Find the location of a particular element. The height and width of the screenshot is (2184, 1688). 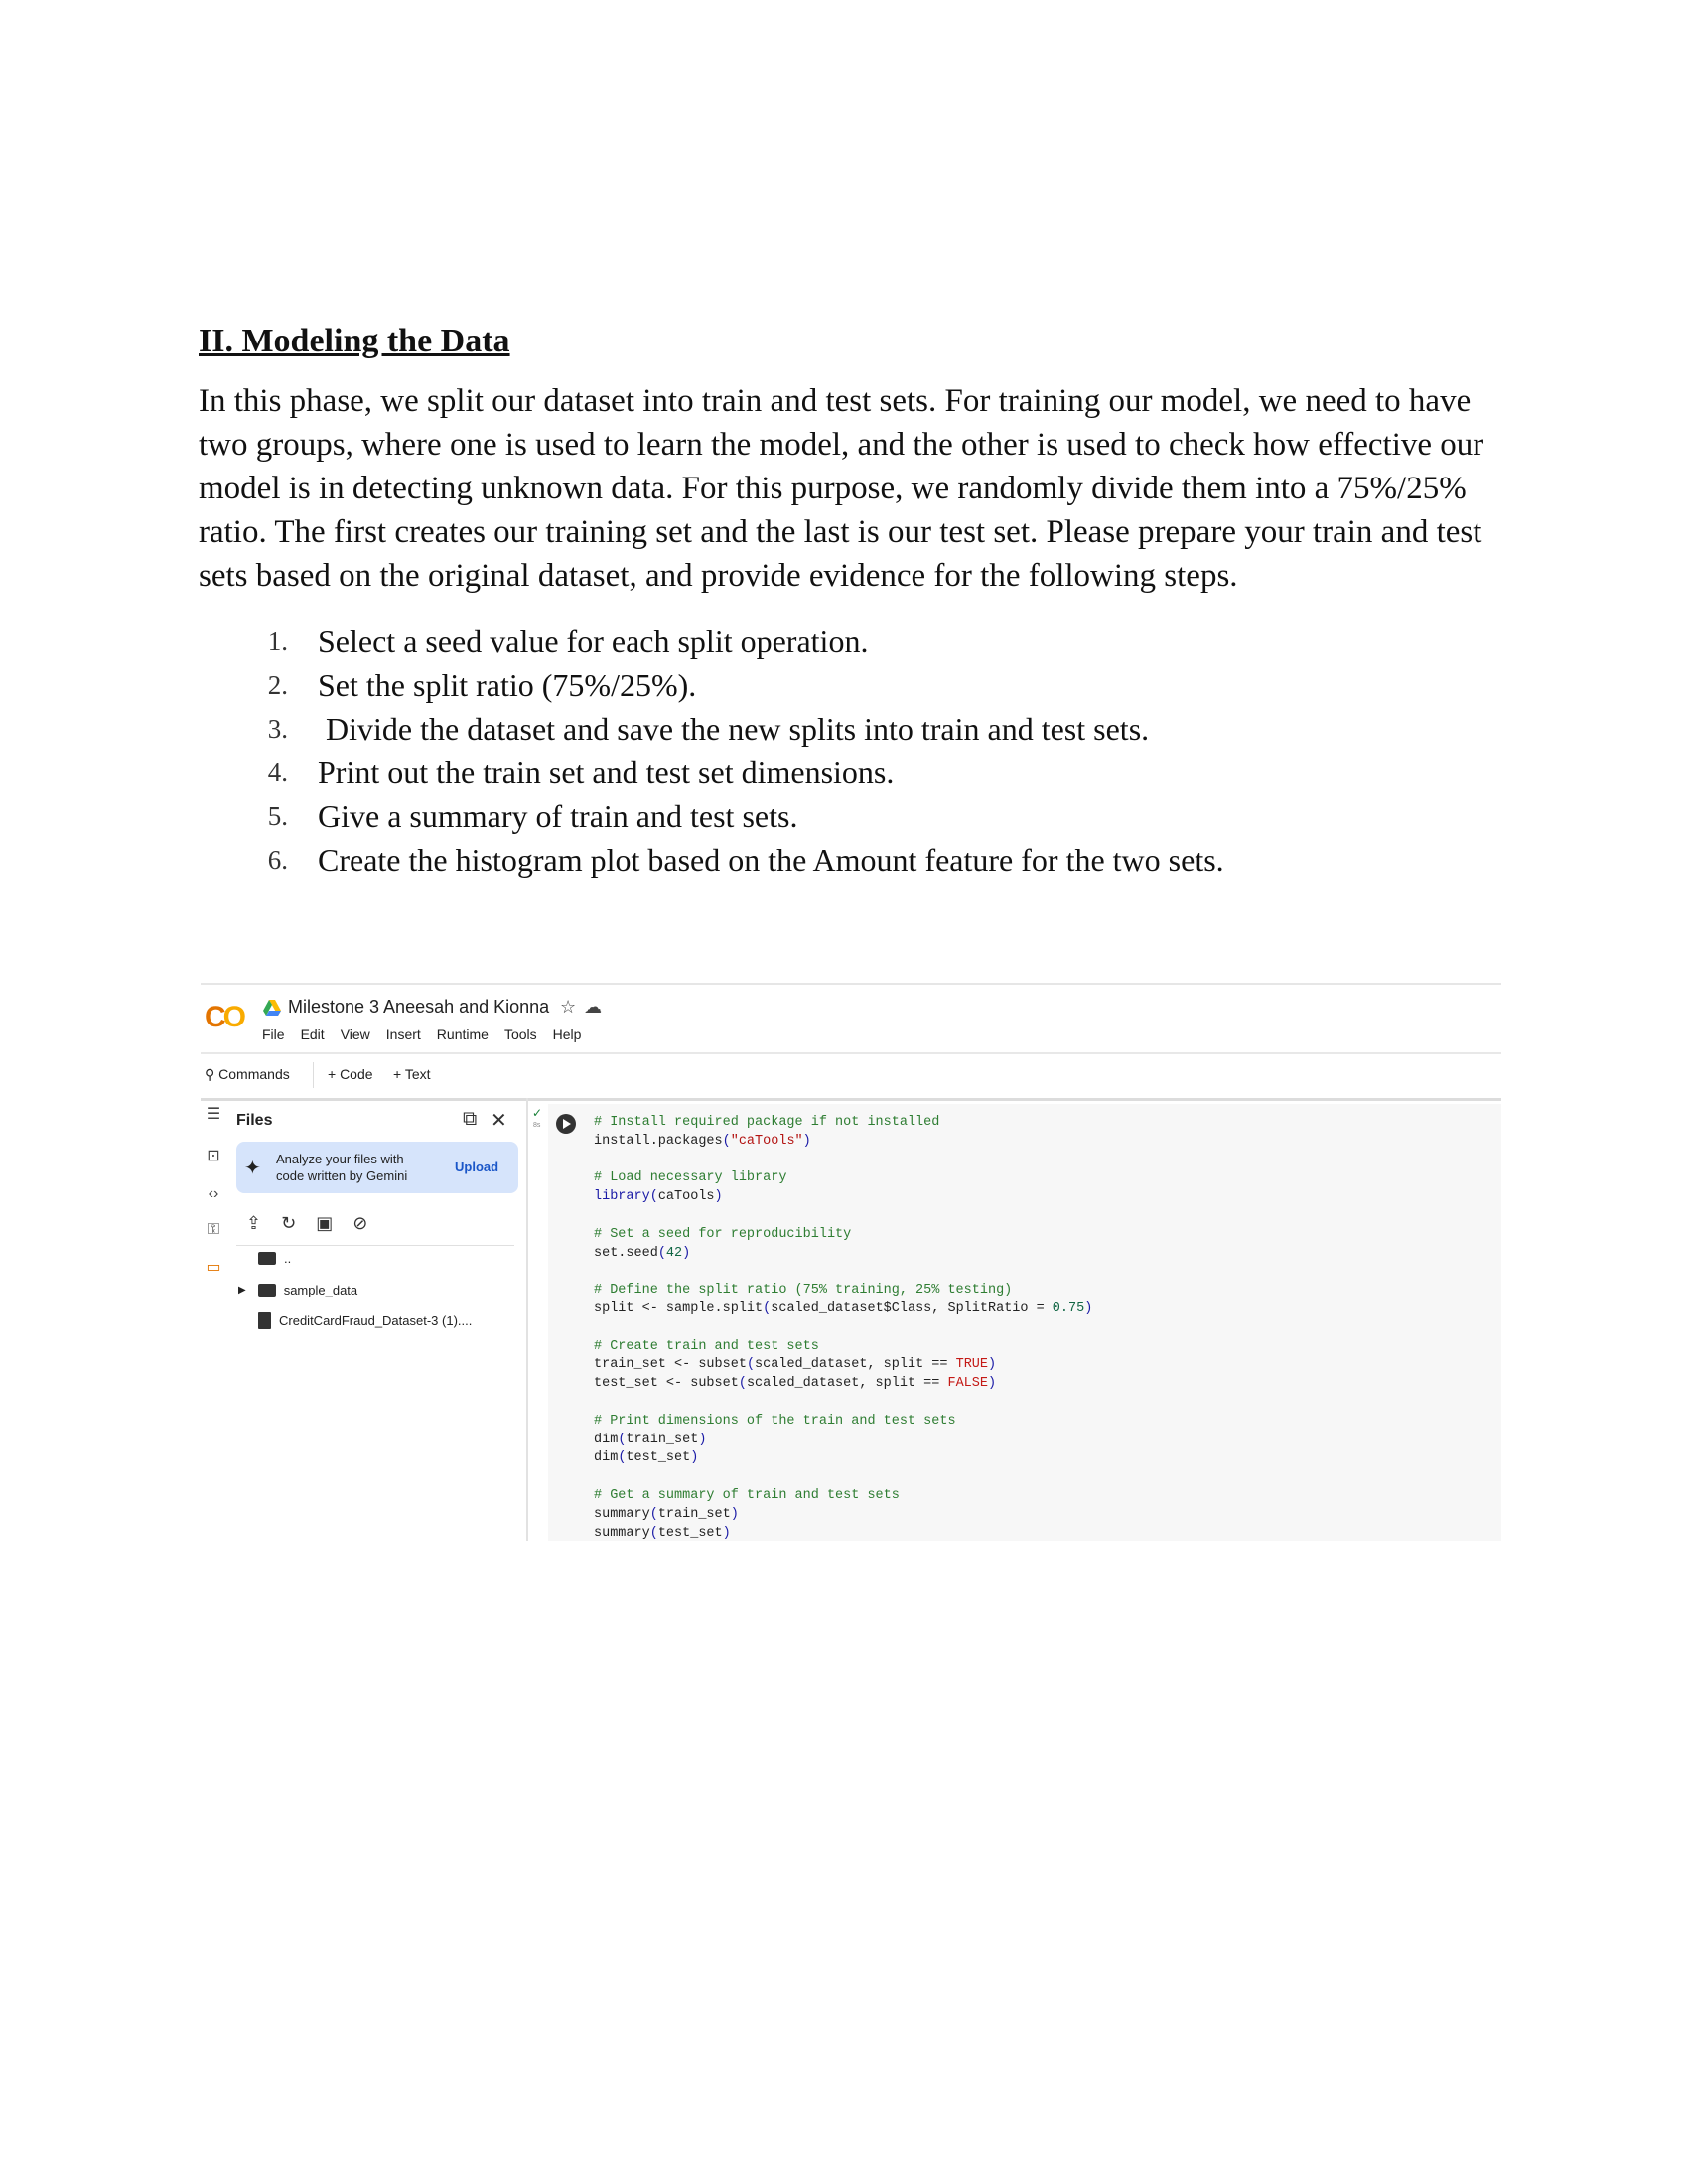

step-number: 1. is located at coordinates (277, 641).